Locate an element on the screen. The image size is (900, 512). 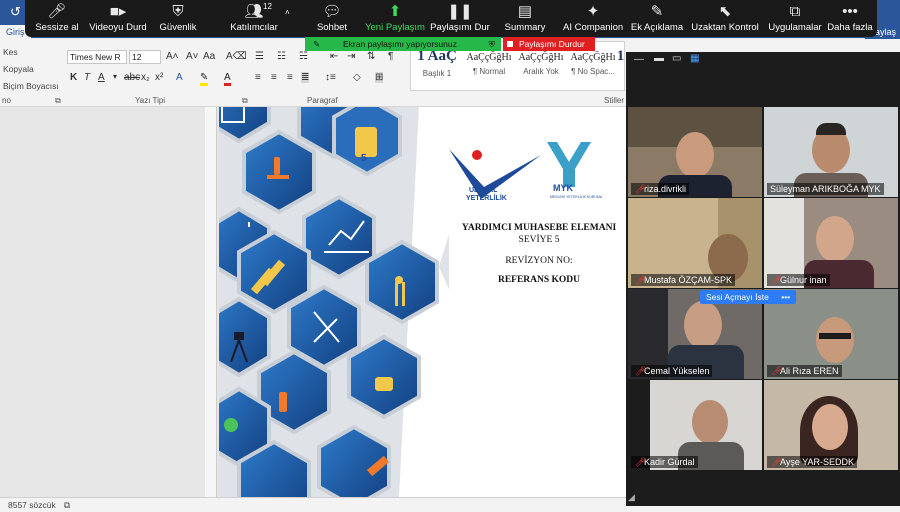
participant-name-text: Kadir Gürdal is located at coordinates (669, 462).